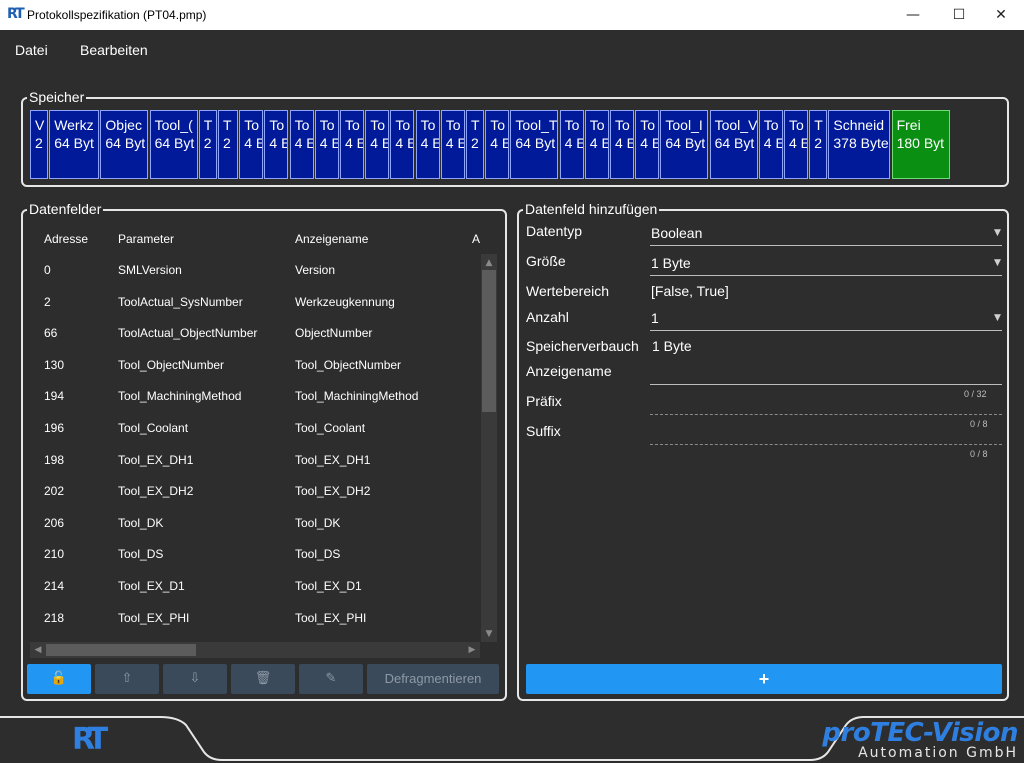 Image resolution: width=1024 pixels, height=763 pixels. What do you see at coordinates (489, 634) in the screenshot?
I see `scroll-down-icon: ▼` at bounding box center [489, 634].